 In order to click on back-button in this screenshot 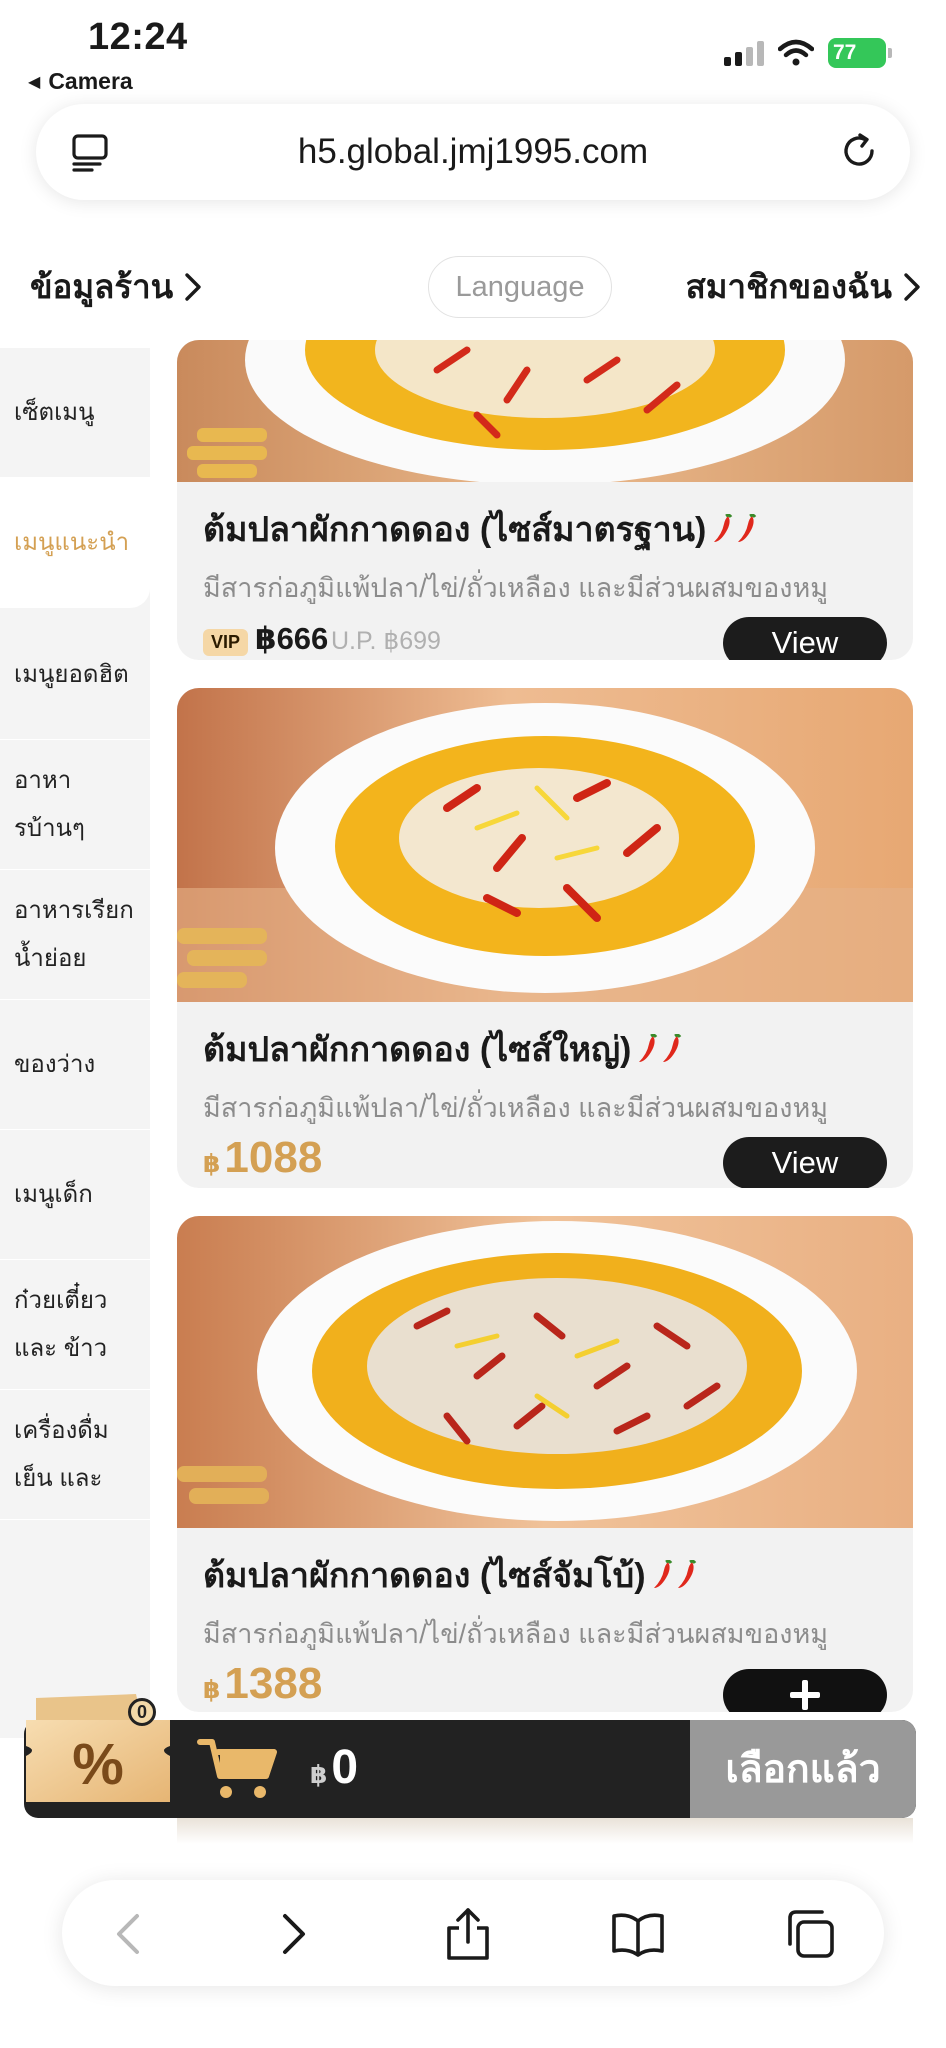, I will do `click(128, 1934)`.